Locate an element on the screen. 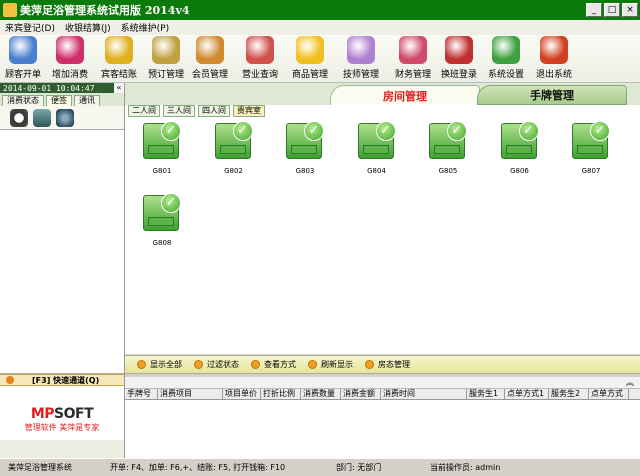 The image size is (640, 476). column-header: 服务生1 is located at coordinates (486, 394).